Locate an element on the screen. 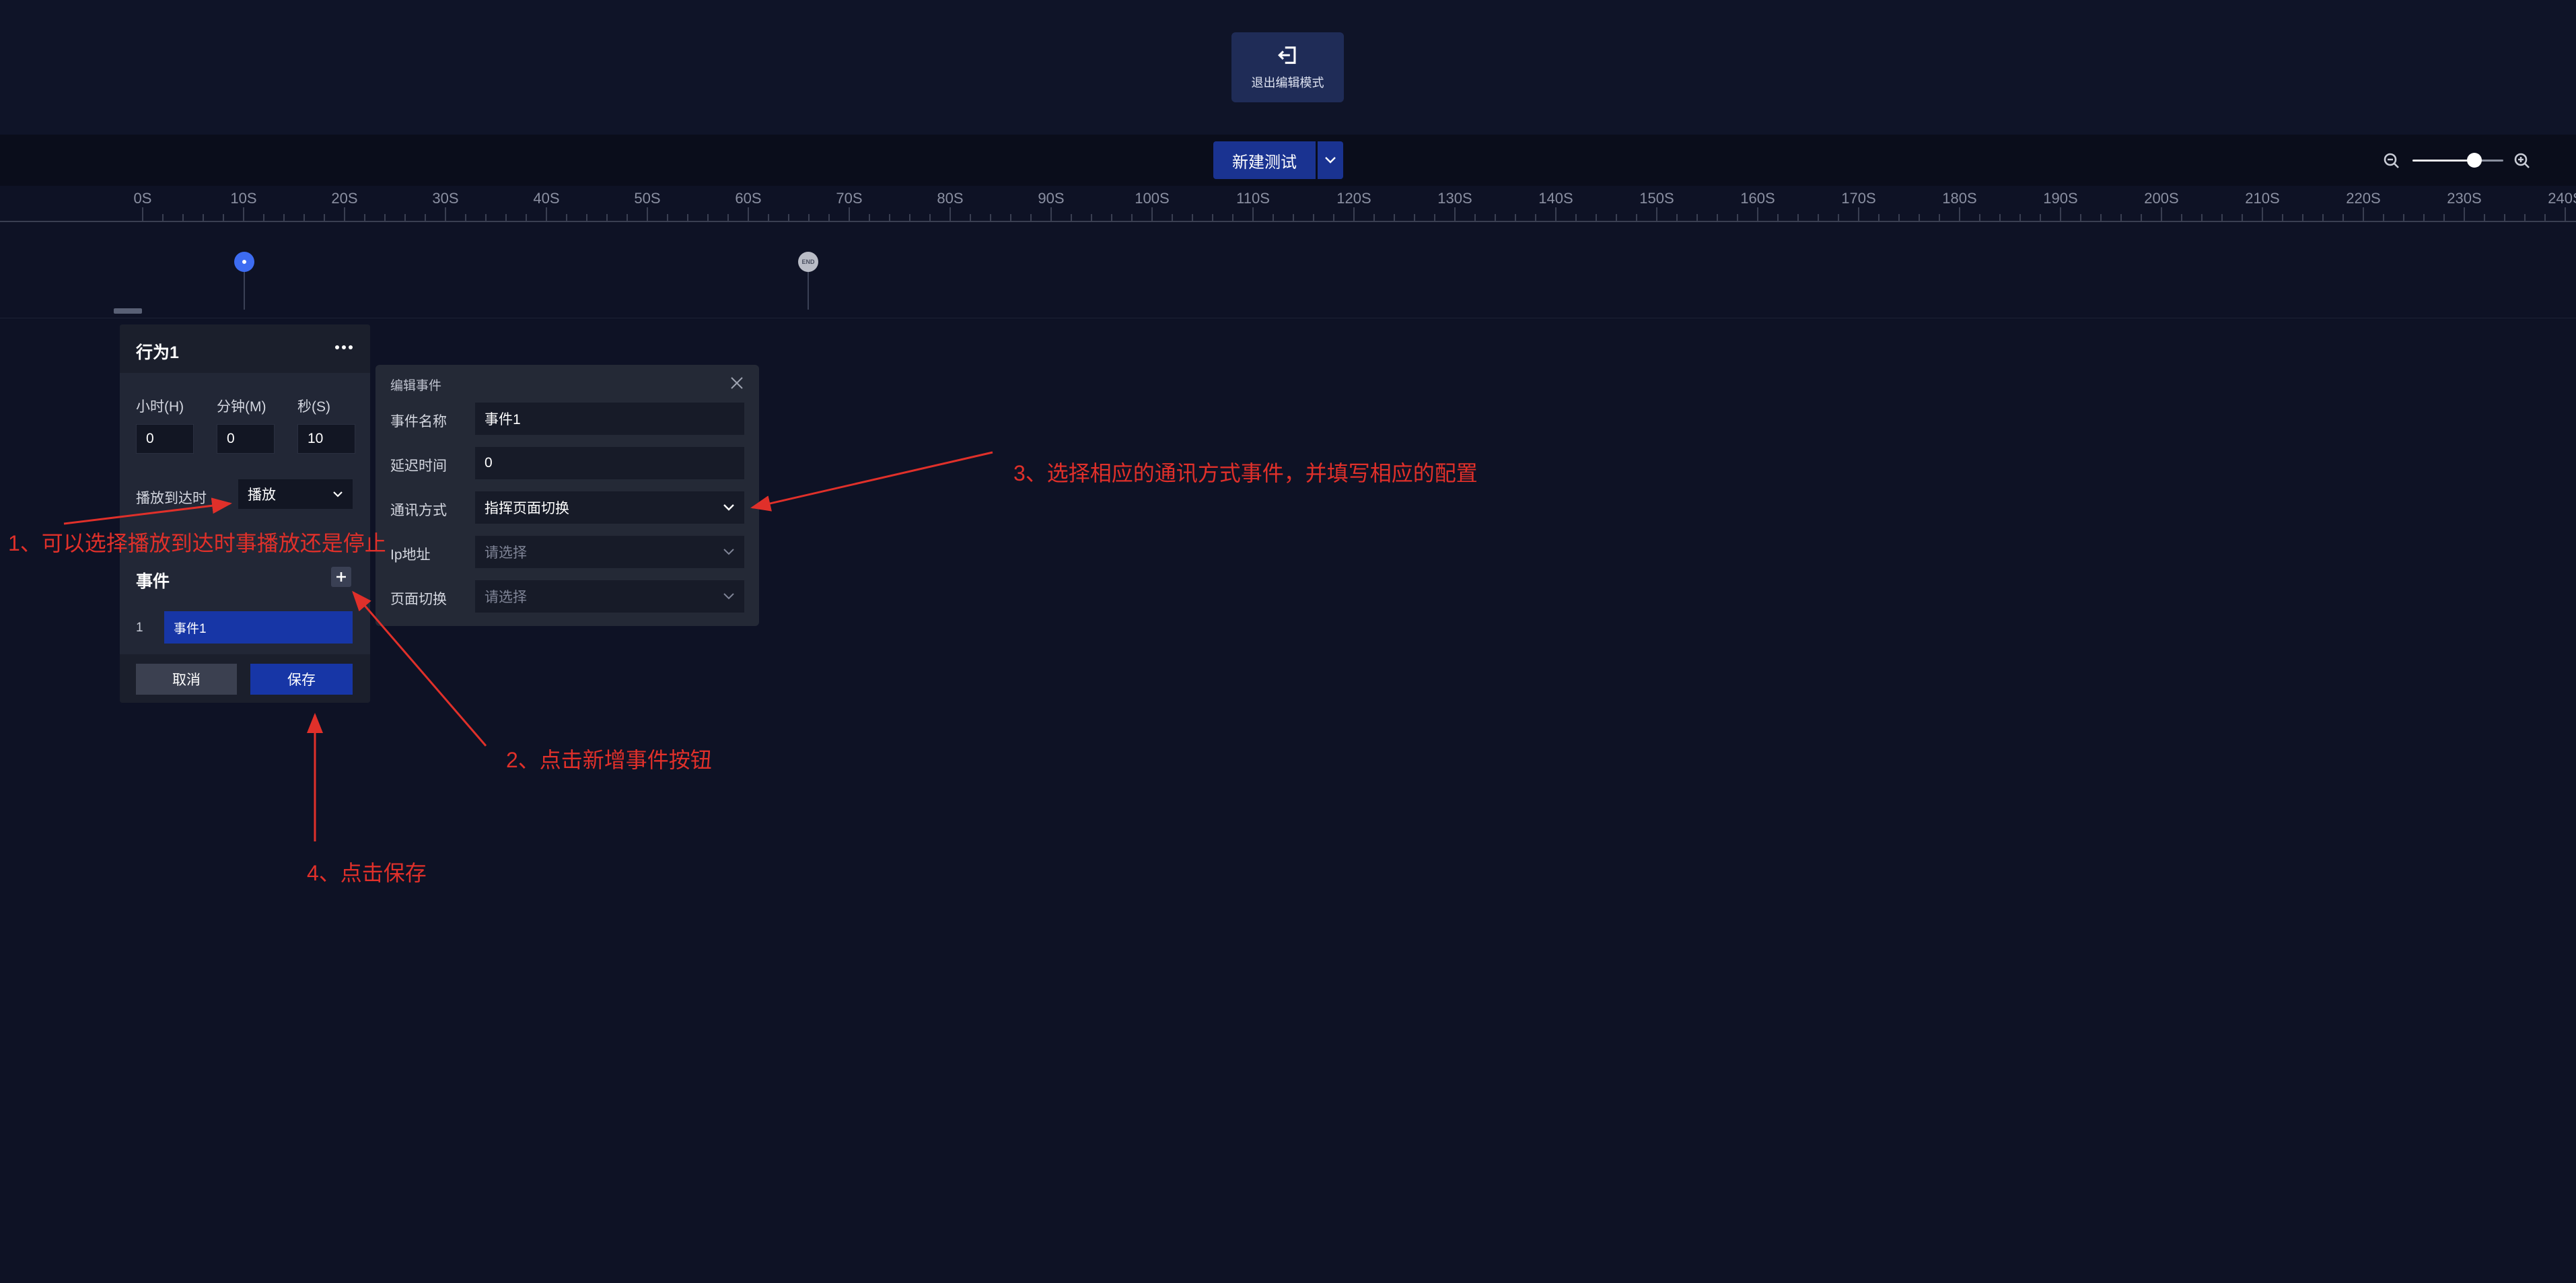 The image size is (2576, 1283). ruler-tick-label: 210S is located at coordinates (2262, 198).